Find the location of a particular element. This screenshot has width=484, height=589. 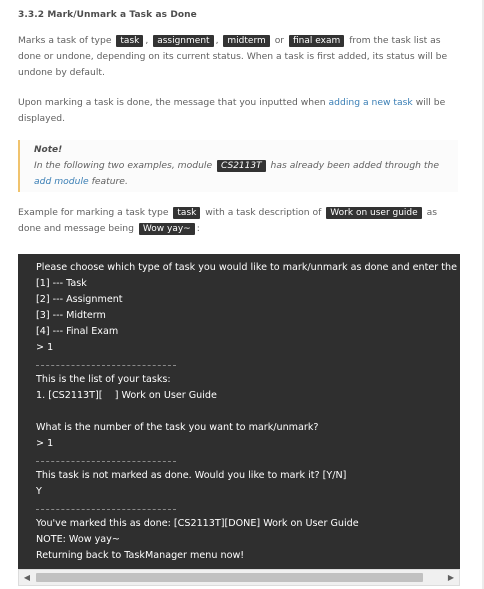

code-task-type: task is located at coordinates (187, 213).